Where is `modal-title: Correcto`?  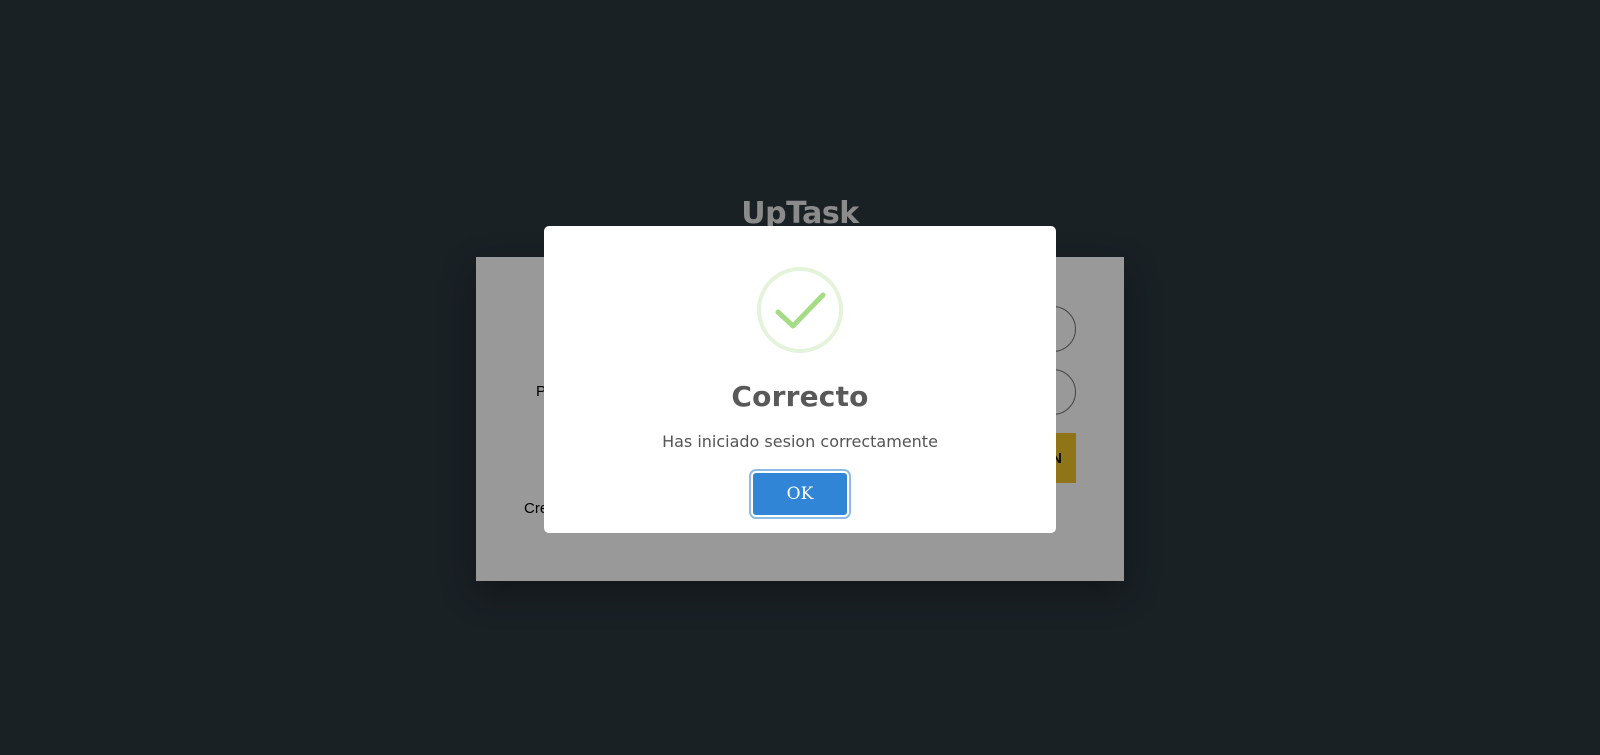 modal-title: Correcto is located at coordinates (800, 396).